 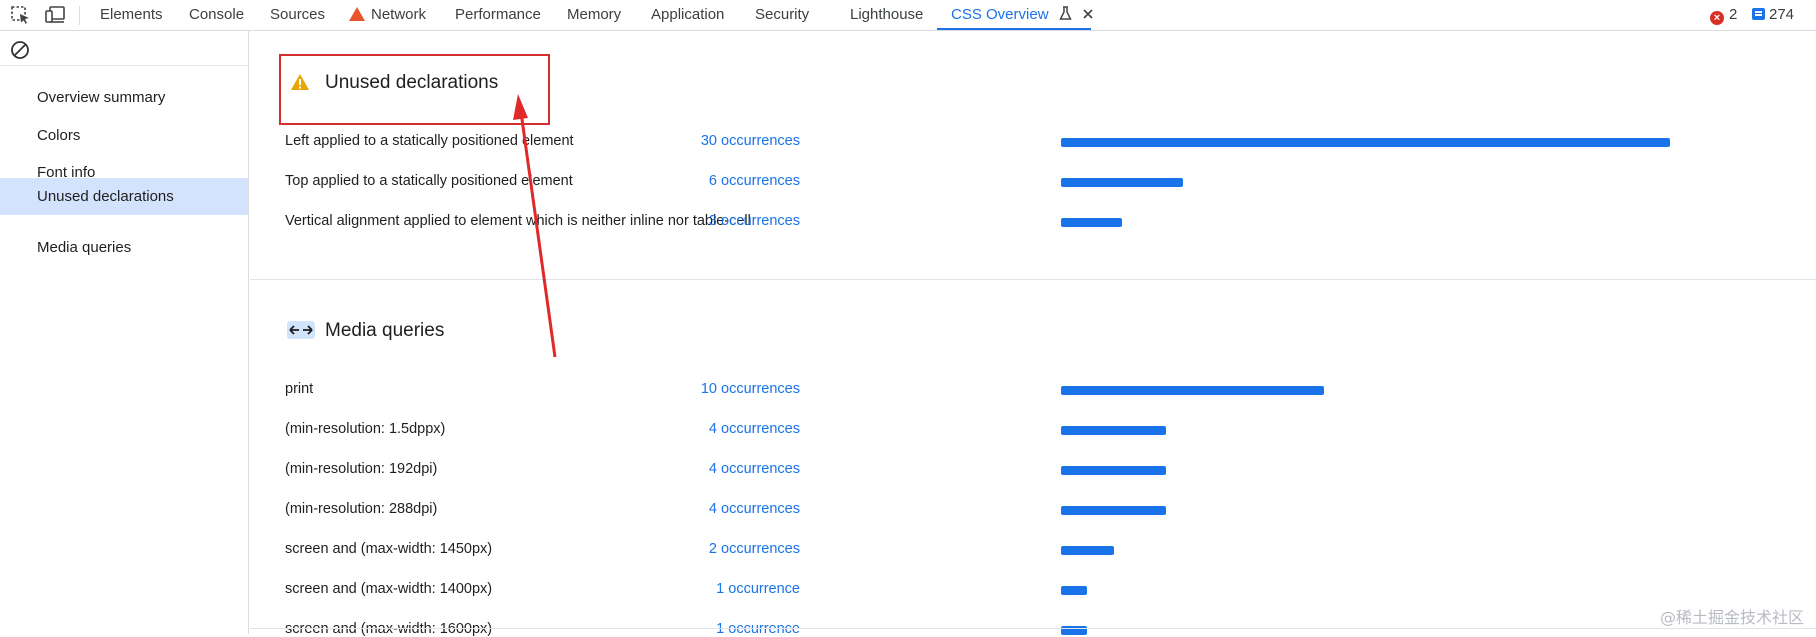 What do you see at coordinates (79, 15) in the screenshot?
I see `toolbar-divider` at bounding box center [79, 15].